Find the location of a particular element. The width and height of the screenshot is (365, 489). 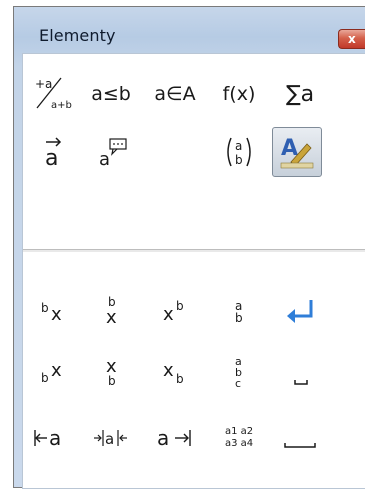

svg-text: c is located at coordinates (238, 383).